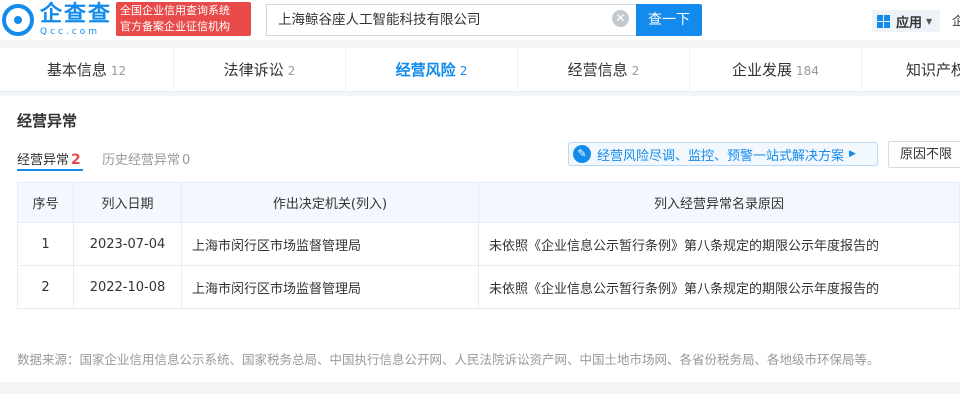 This screenshot has height=394, width=960. I want to click on caret-down-icon: ▼, so click(929, 21).